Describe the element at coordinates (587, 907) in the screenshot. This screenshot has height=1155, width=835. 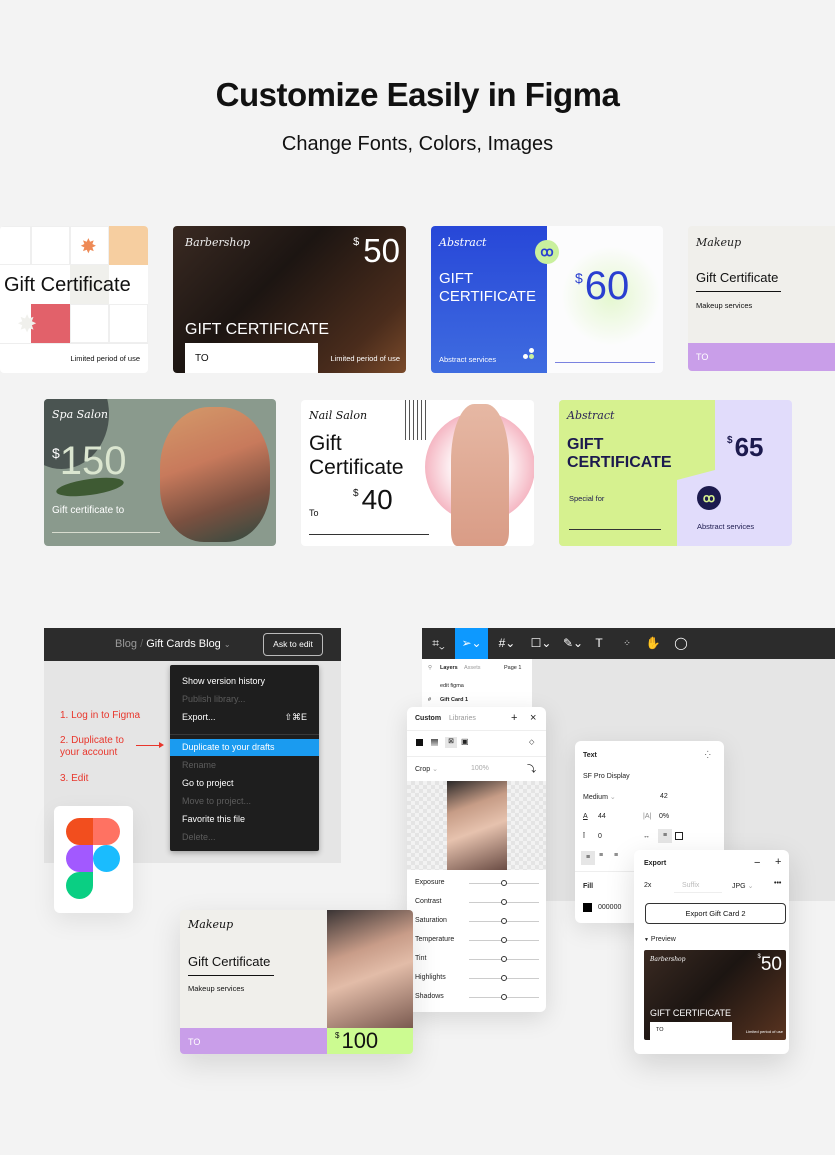
I see `fill-color-swatch` at that location.